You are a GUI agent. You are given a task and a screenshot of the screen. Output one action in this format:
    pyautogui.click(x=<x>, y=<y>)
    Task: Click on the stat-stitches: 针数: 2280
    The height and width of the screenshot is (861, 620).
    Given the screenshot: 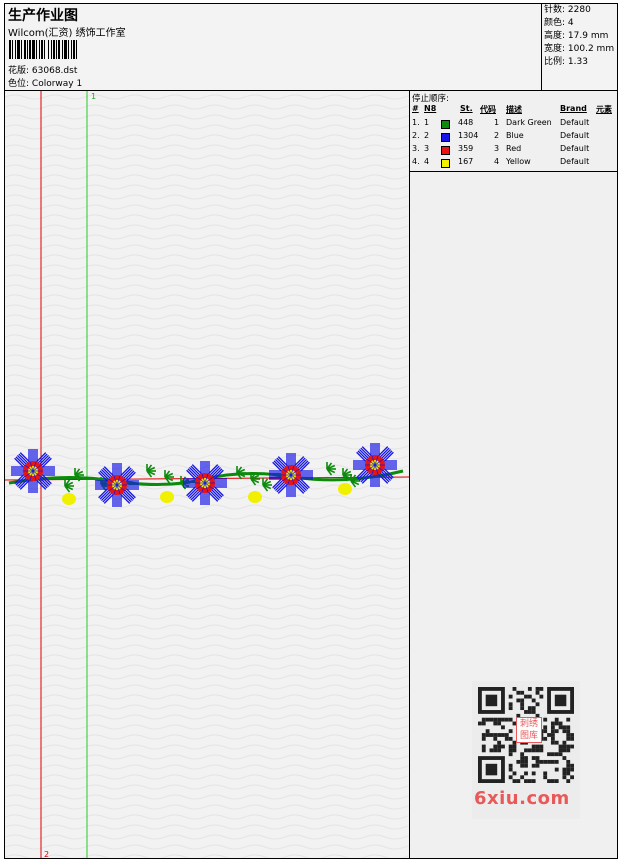 What is the action you would take?
    pyautogui.click(x=567, y=10)
    